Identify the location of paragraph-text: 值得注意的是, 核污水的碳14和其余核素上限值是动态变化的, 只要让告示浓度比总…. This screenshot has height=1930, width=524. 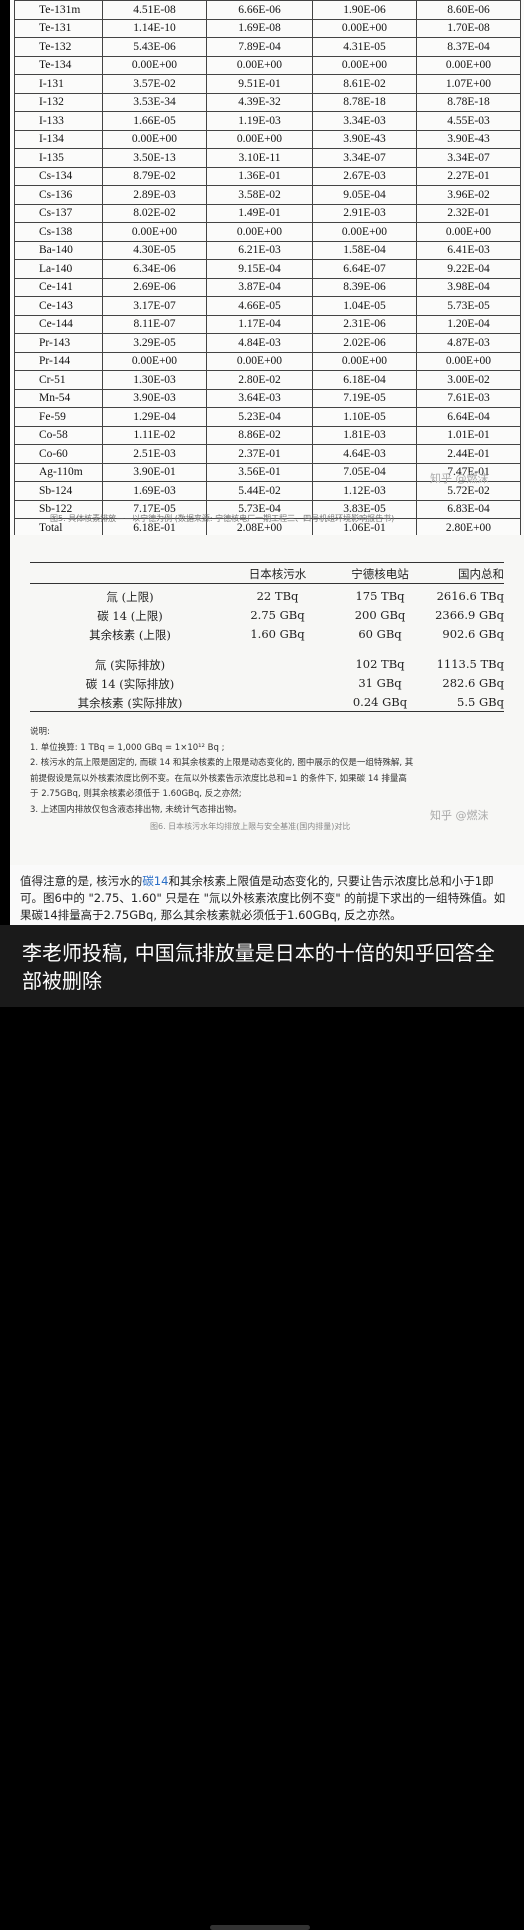
(263, 898).